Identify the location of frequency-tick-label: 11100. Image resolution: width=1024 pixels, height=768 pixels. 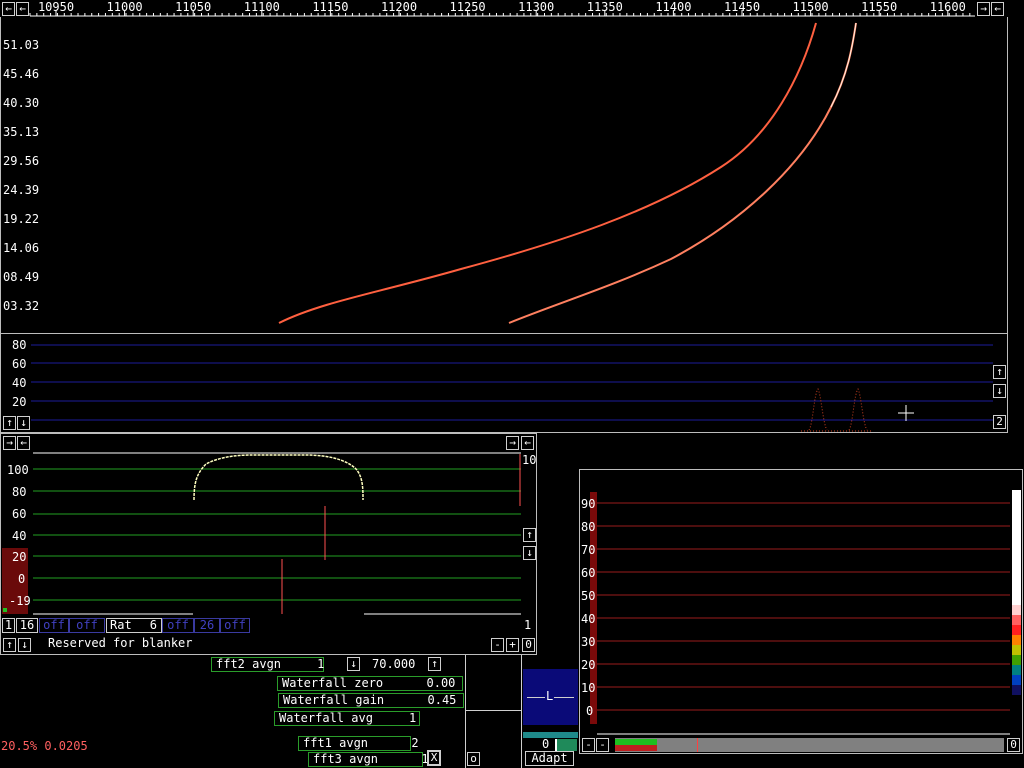
(261, 7).